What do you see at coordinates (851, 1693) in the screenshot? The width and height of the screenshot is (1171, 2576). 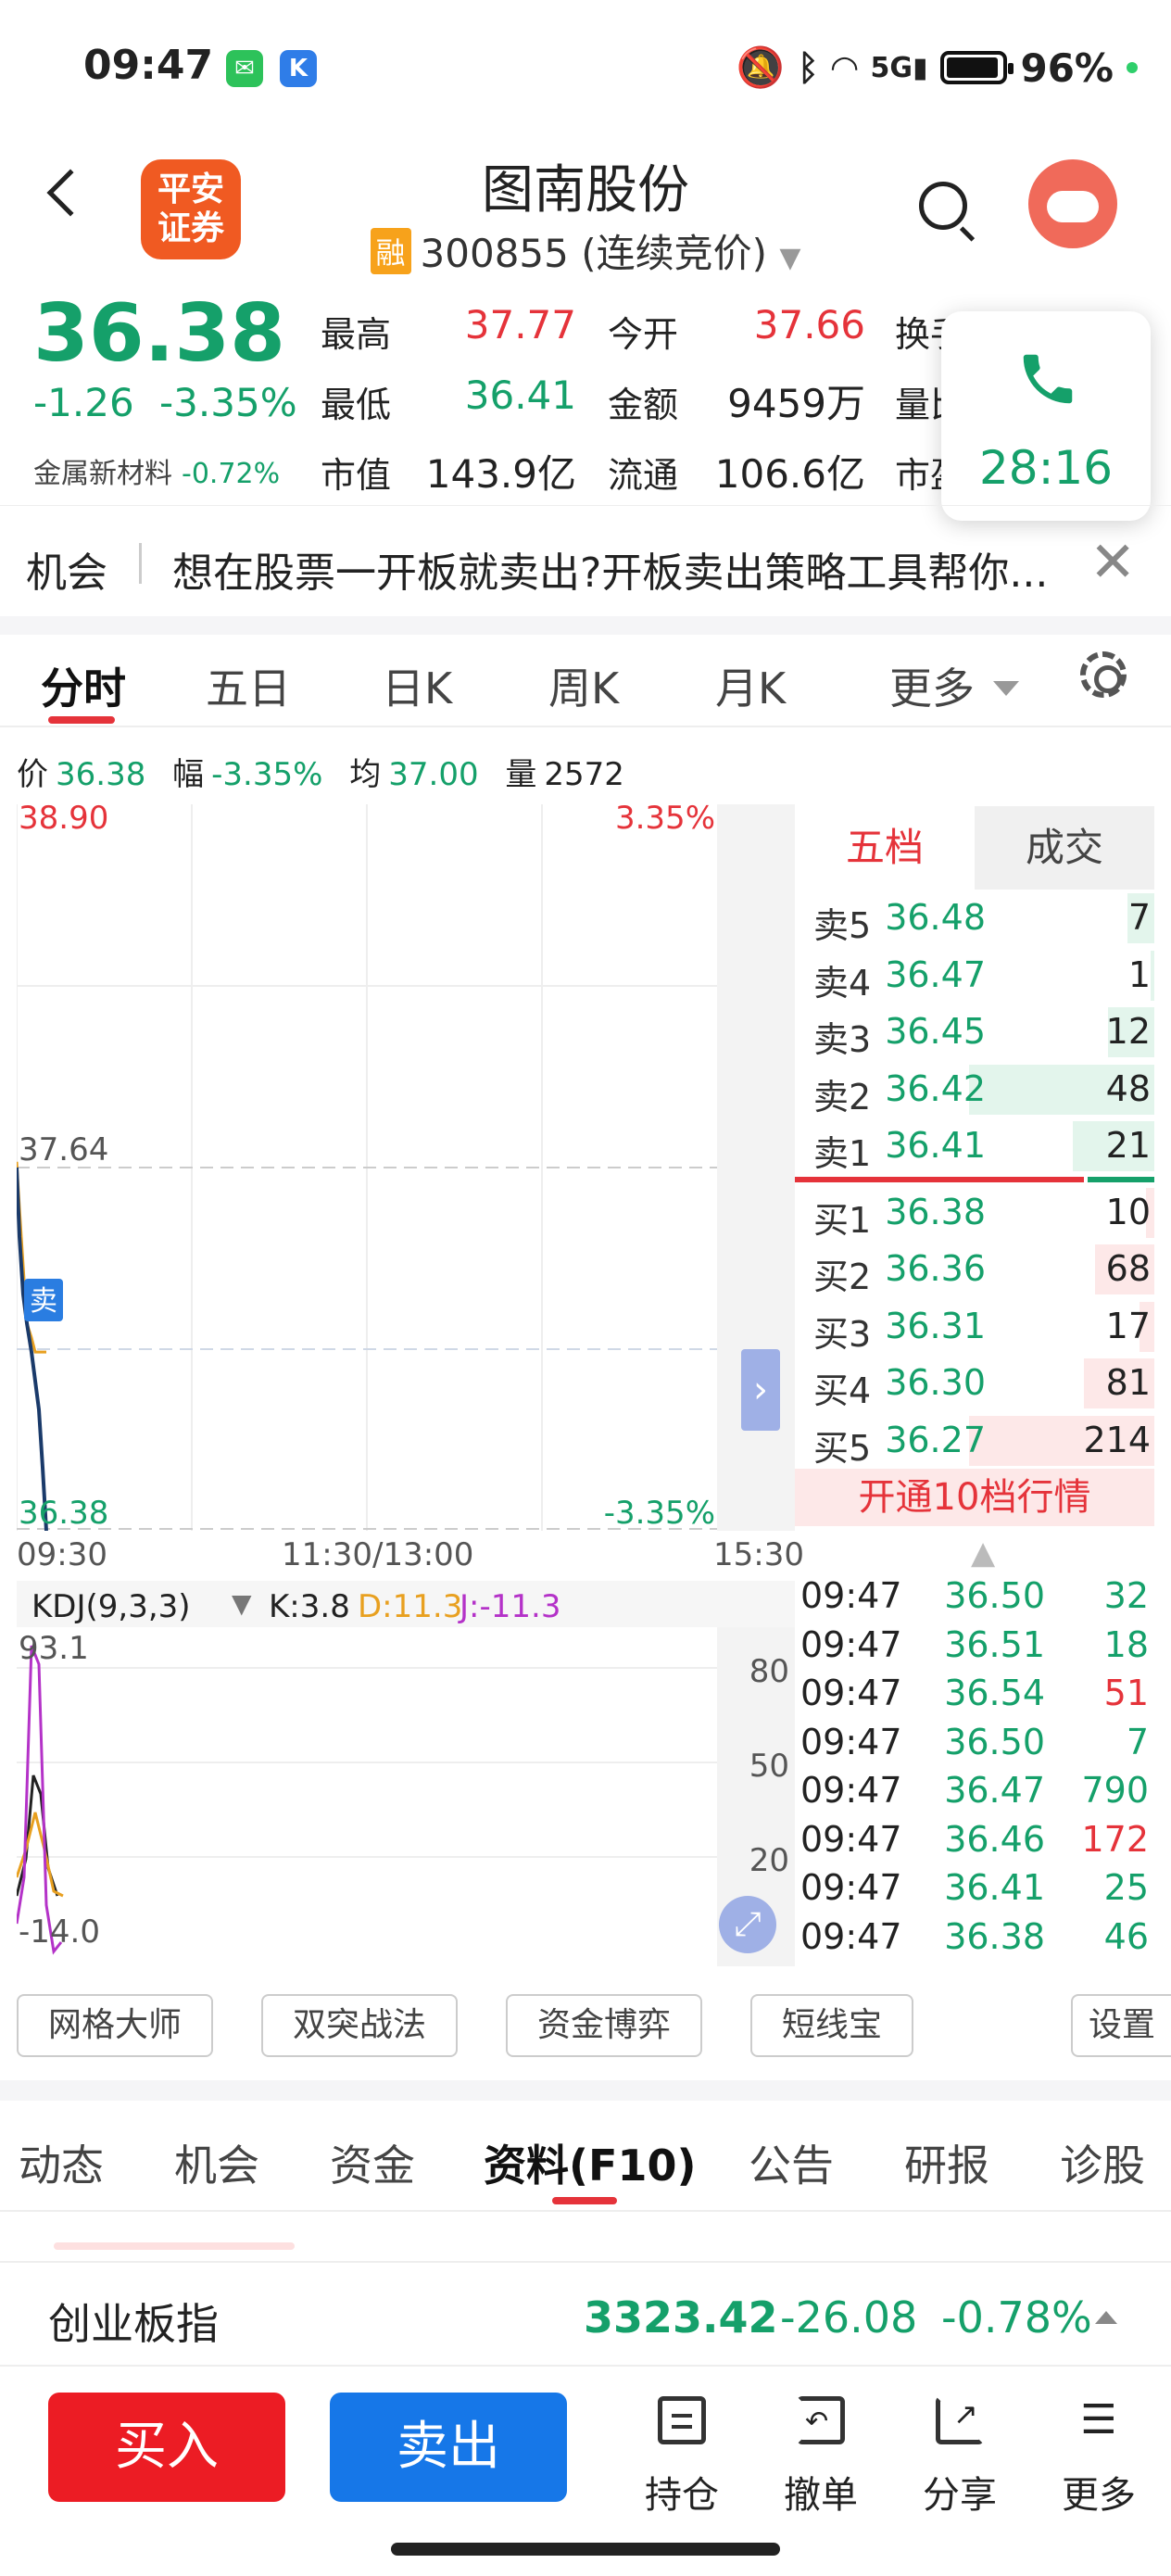 I see `trade-time: 09:47` at bounding box center [851, 1693].